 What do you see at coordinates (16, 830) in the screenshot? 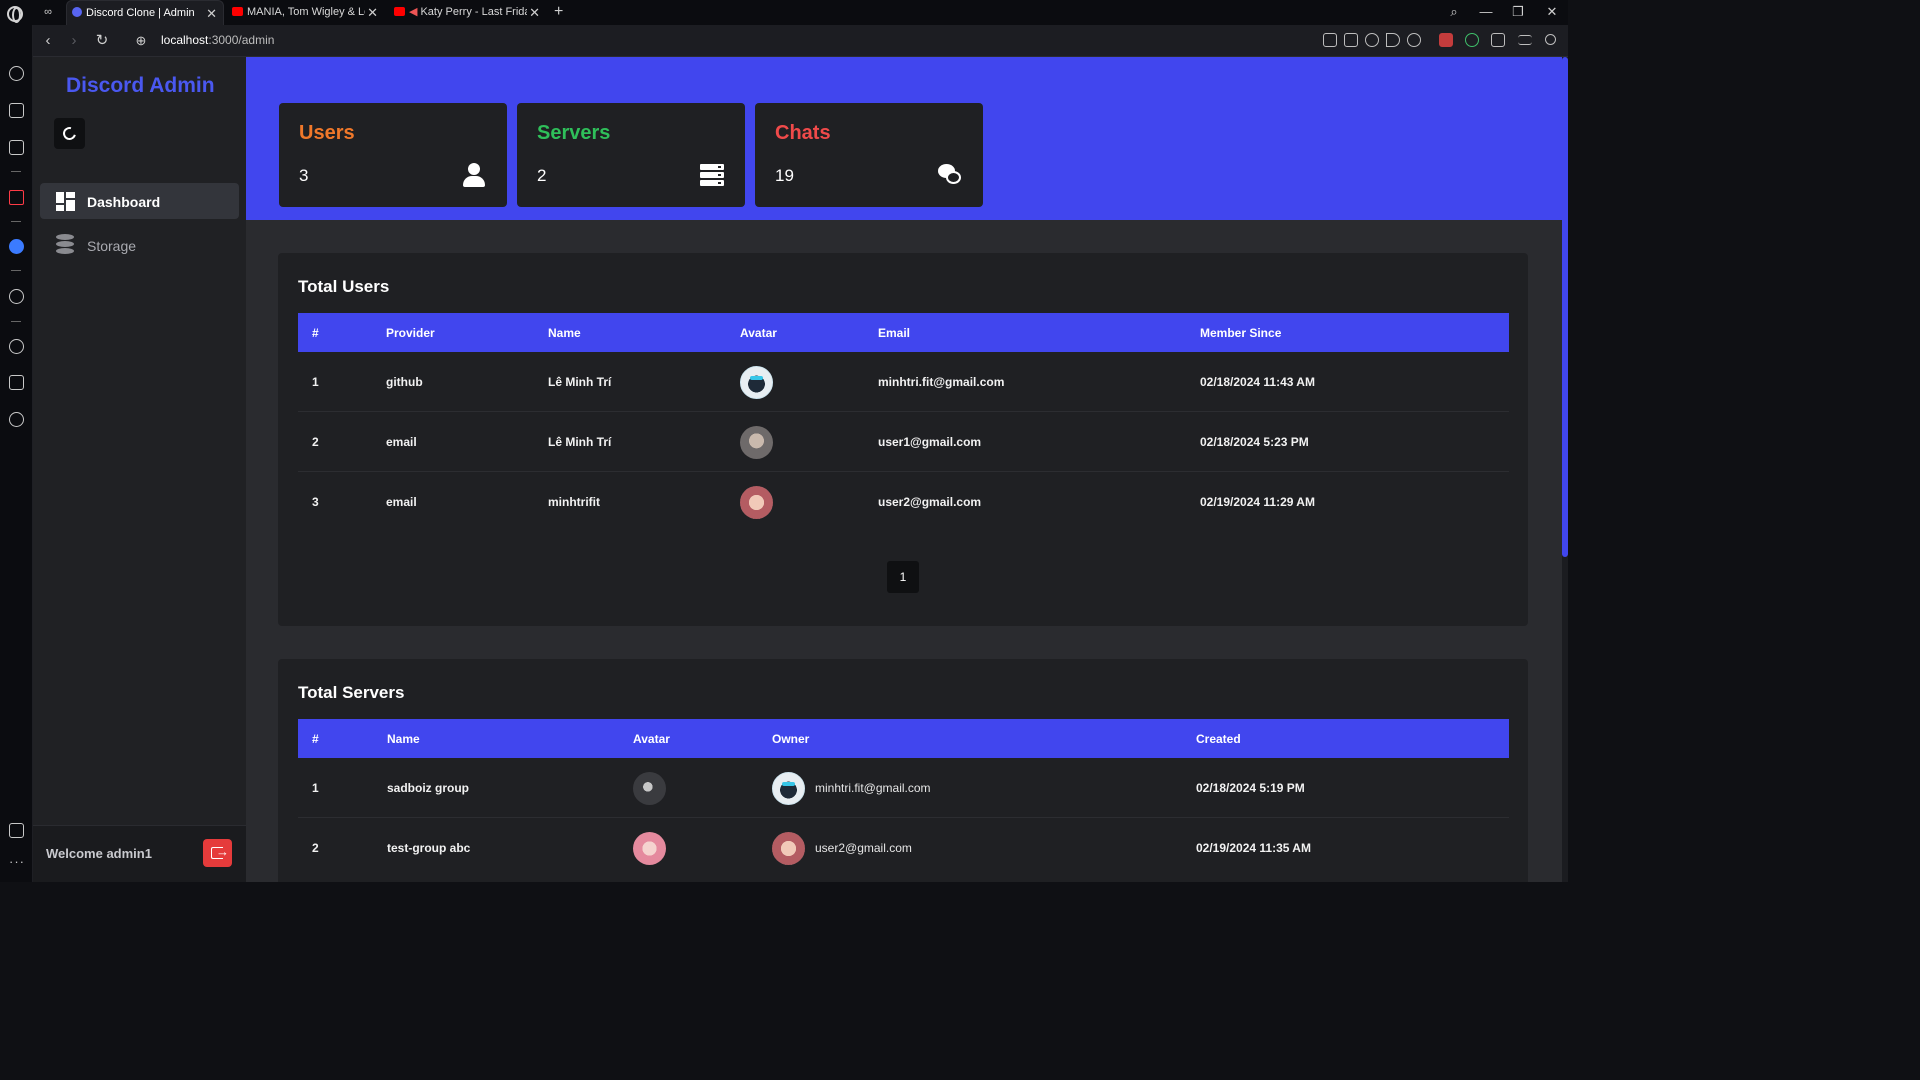
I see `pinboard-icon` at bounding box center [16, 830].